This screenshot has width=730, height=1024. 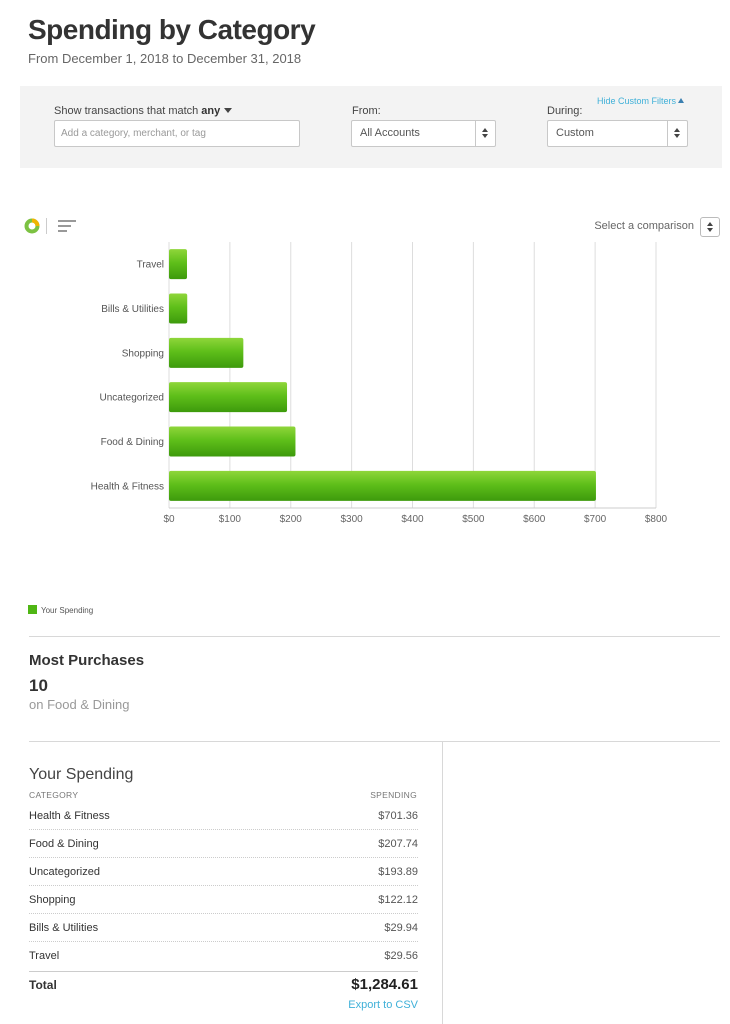 I want to click on table-row: Bills & Utilities $29.94, so click(x=223, y=928).